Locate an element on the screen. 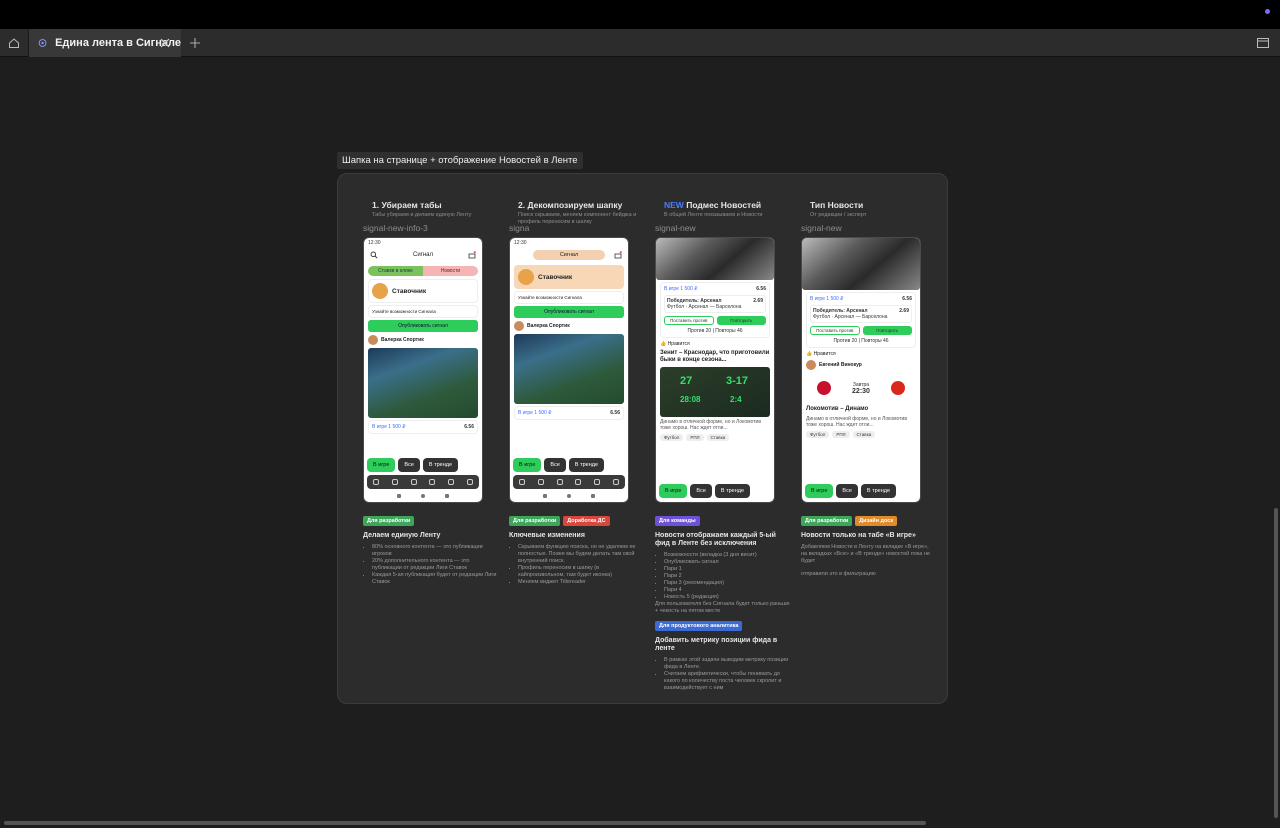 The image size is (1280, 828). post-image is located at coordinates (861, 264).